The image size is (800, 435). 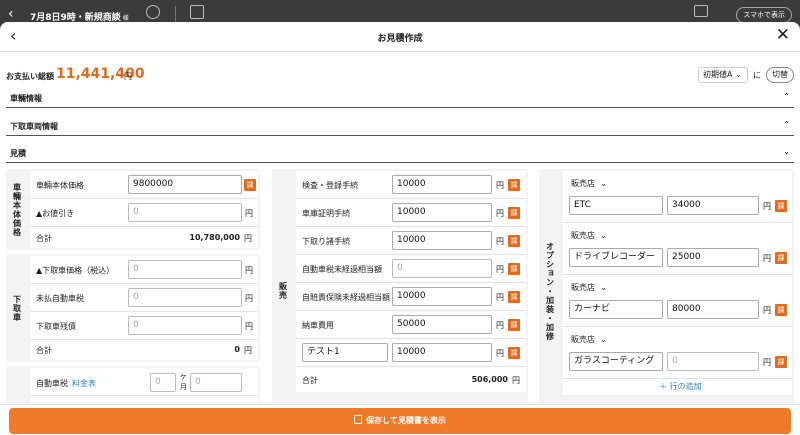 What do you see at coordinates (411, 379) in the screenshot?
I see `sales-total-row: 合計 506,000 円` at bounding box center [411, 379].